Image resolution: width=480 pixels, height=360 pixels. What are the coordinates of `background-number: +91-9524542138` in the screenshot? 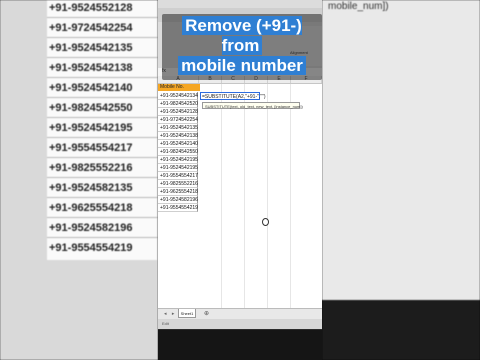 It's located at (91, 68).